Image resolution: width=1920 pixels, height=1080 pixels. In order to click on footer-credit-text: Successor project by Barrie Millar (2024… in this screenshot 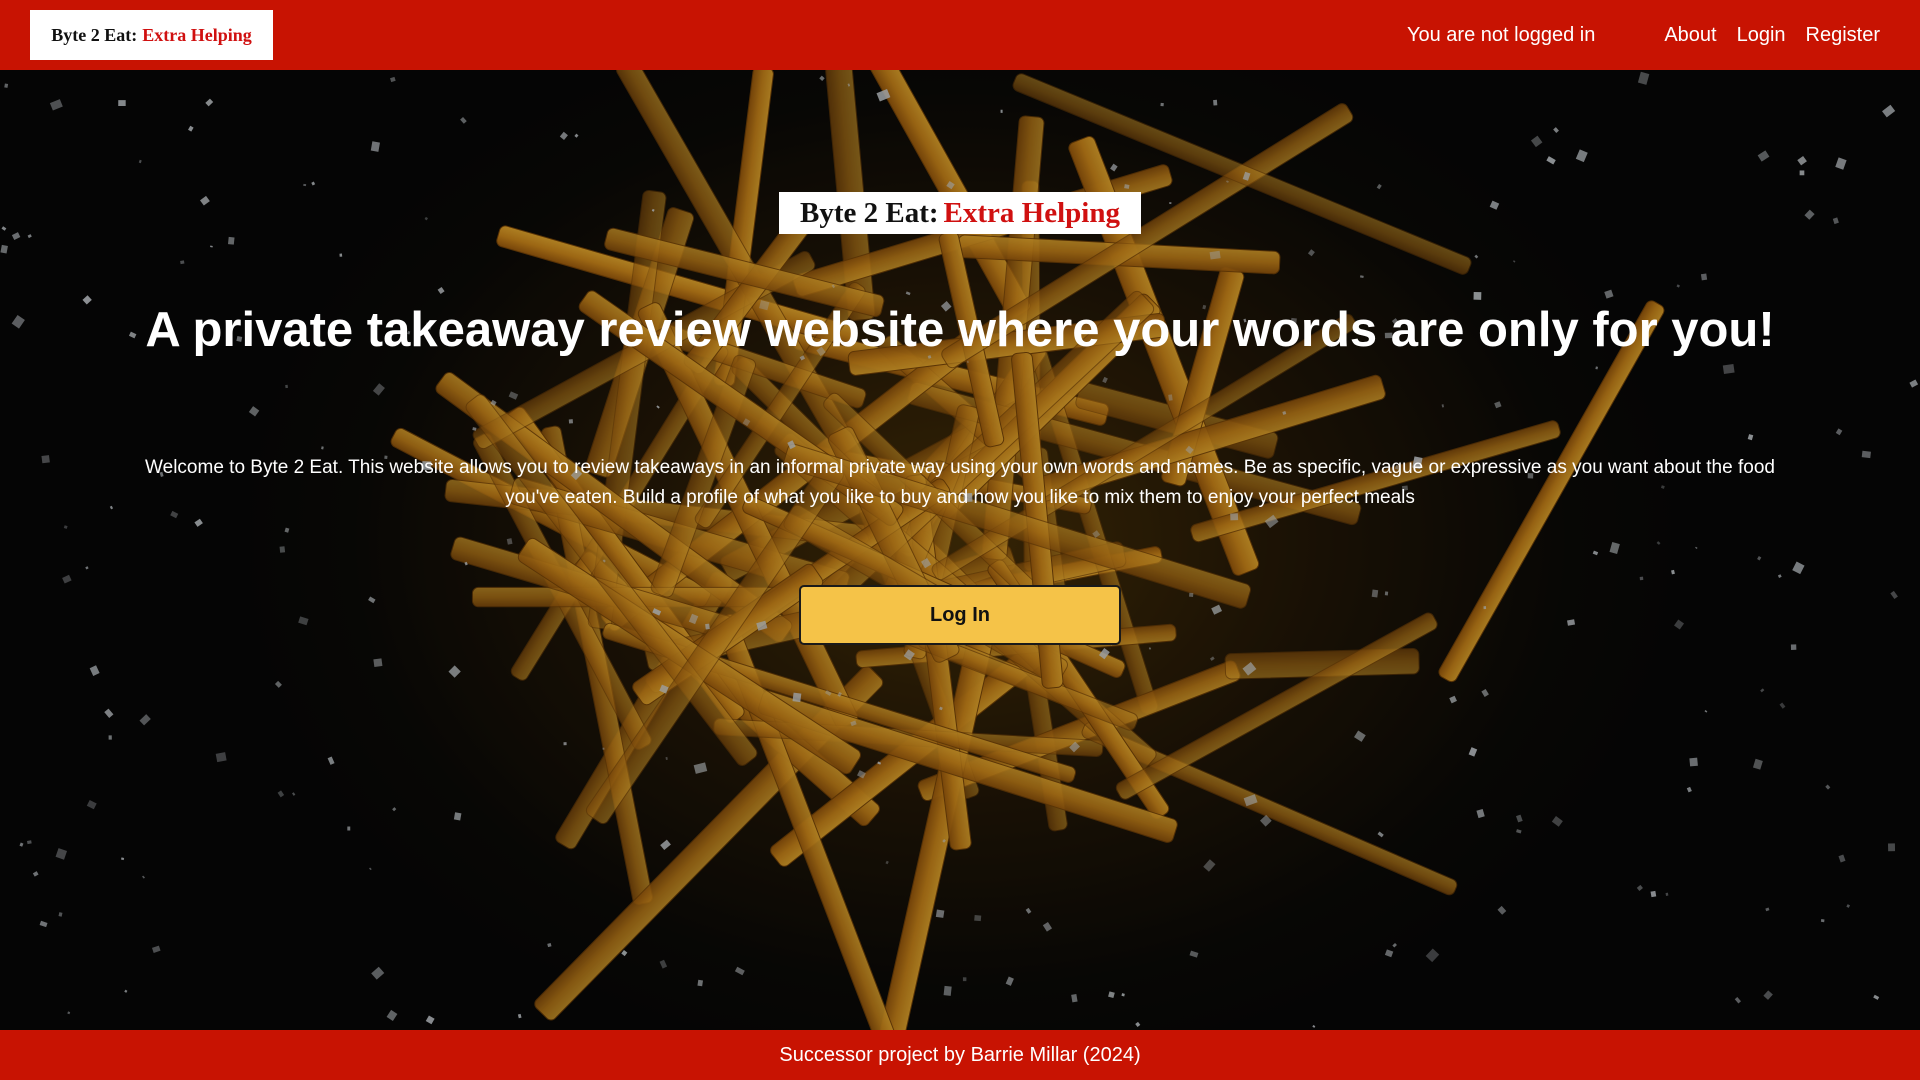, I will do `click(960, 1054)`.